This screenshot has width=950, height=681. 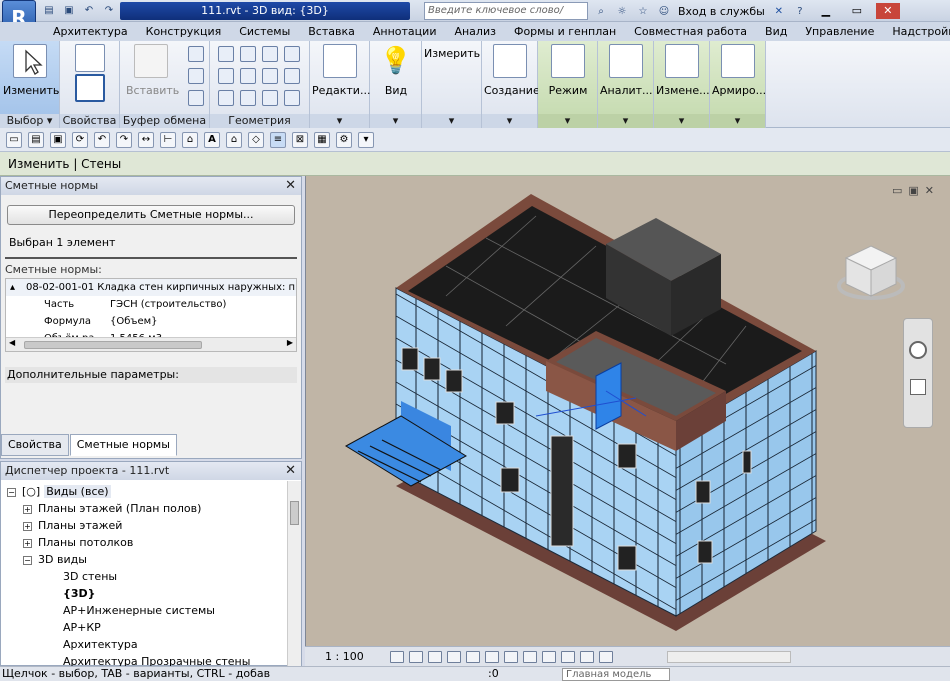 What do you see at coordinates (248, 98) in the screenshot?
I see `unjoin-icon` at bounding box center [248, 98].